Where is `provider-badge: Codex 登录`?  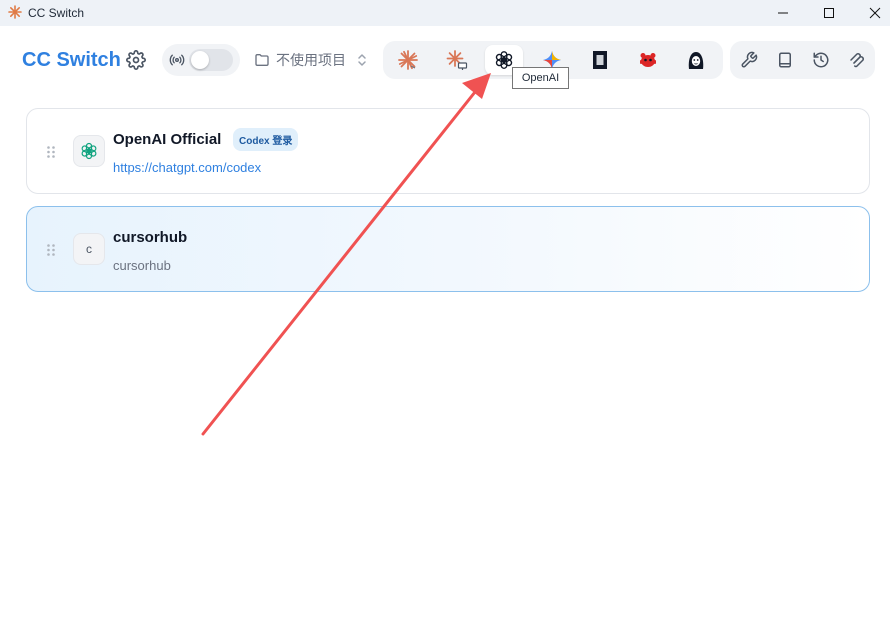 provider-badge: Codex 登录 is located at coordinates (266, 139).